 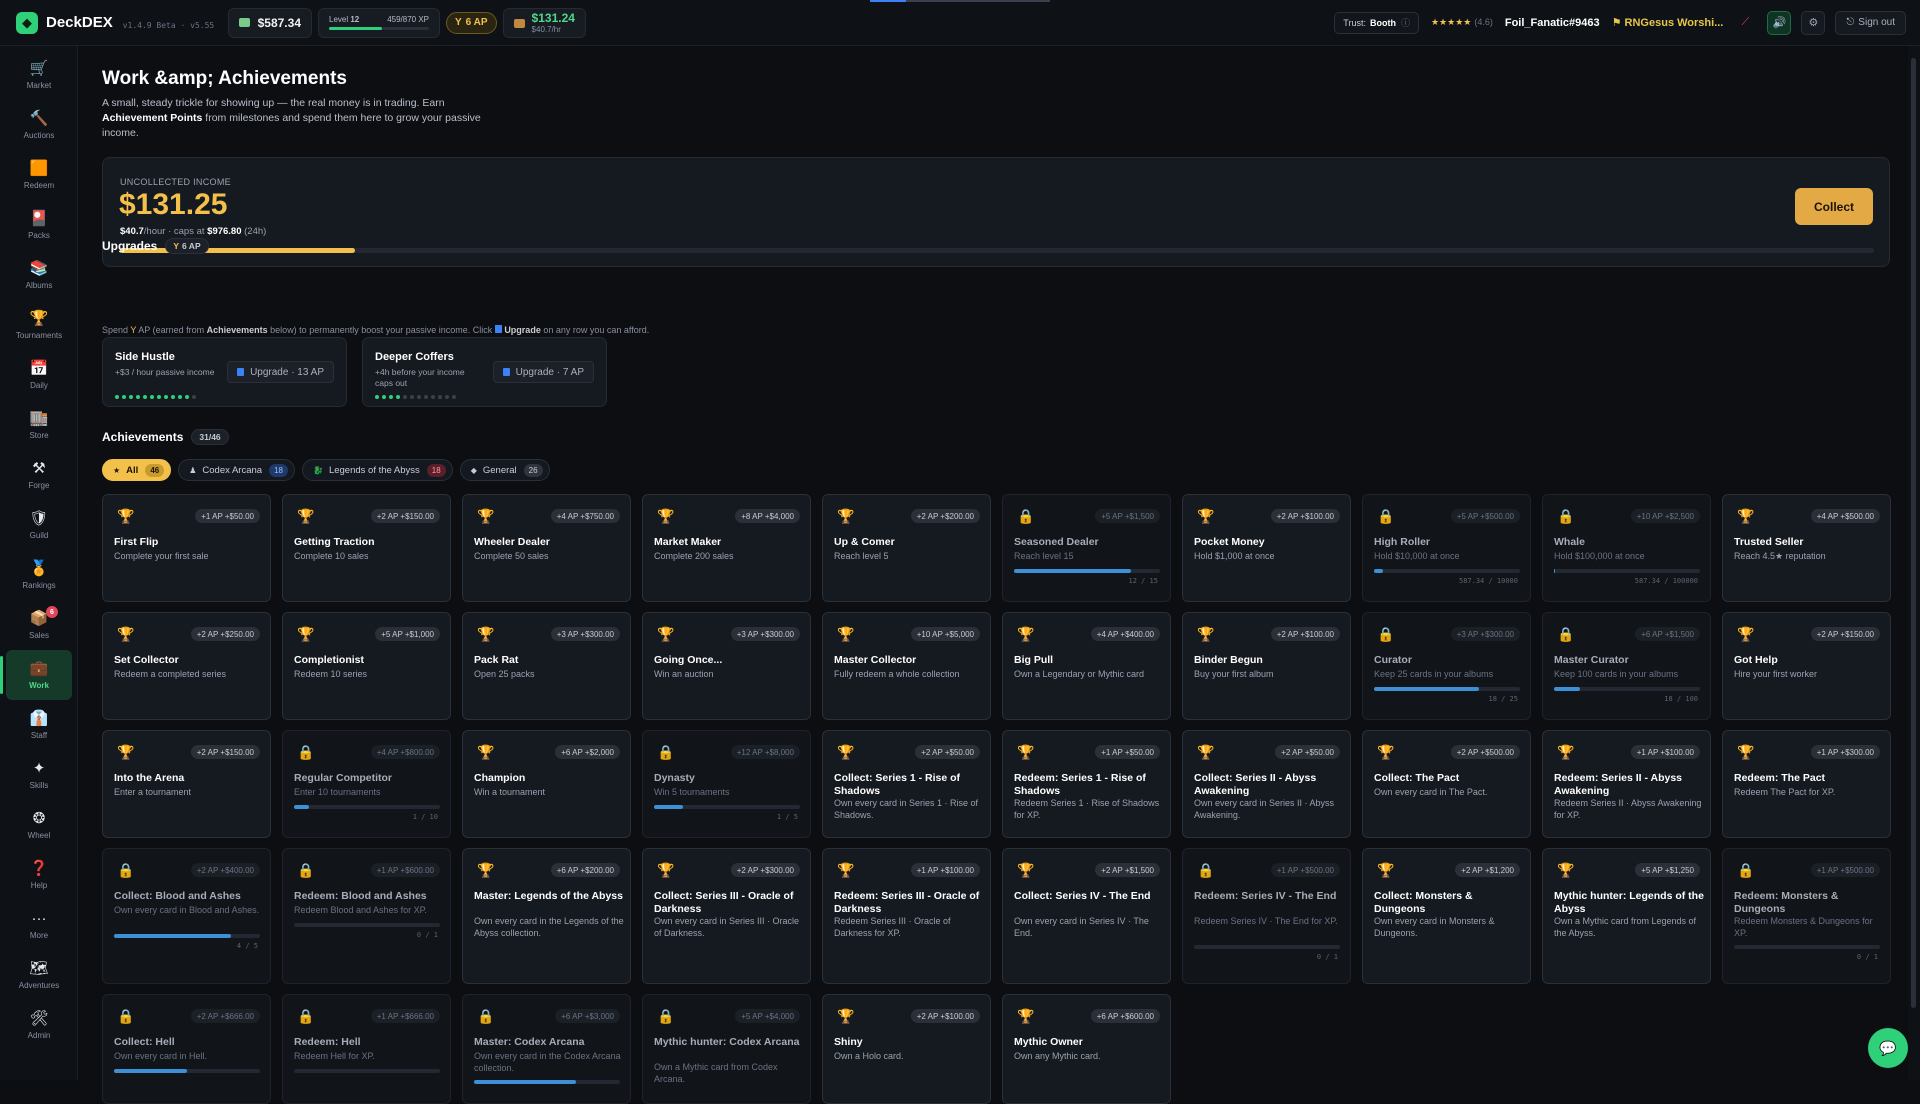 I want to click on sound-icon: 🔊, so click(x=1779, y=22).